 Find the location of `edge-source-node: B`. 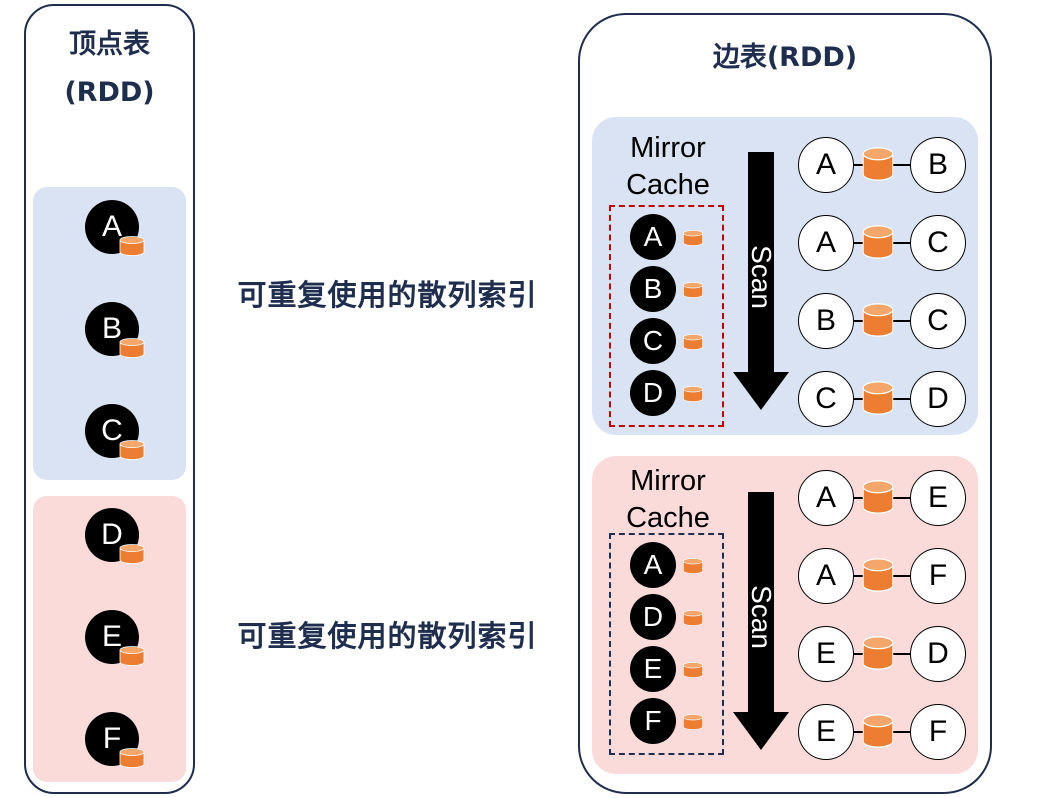

edge-source-node: B is located at coordinates (826, 321).